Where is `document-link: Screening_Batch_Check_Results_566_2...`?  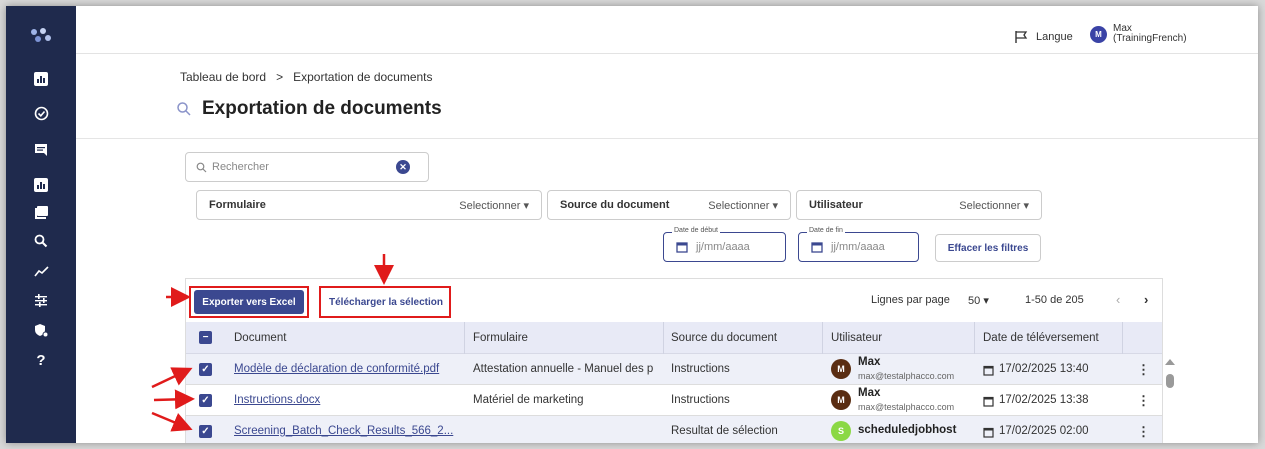
document-link: Screening_Batch_Check_Results_566_2... is located at coordinates (346, 431).